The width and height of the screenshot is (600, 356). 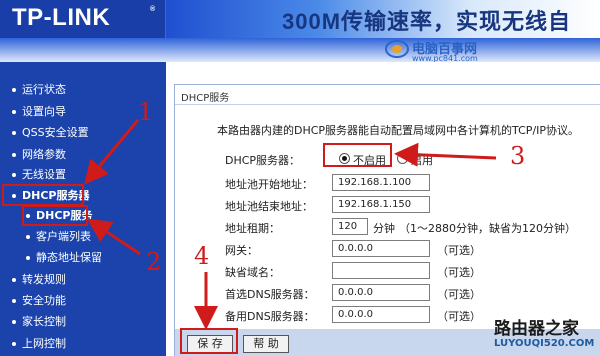 I want to click on dhcp-server-label: DHCP服务器：, so click(x=263, y=160).